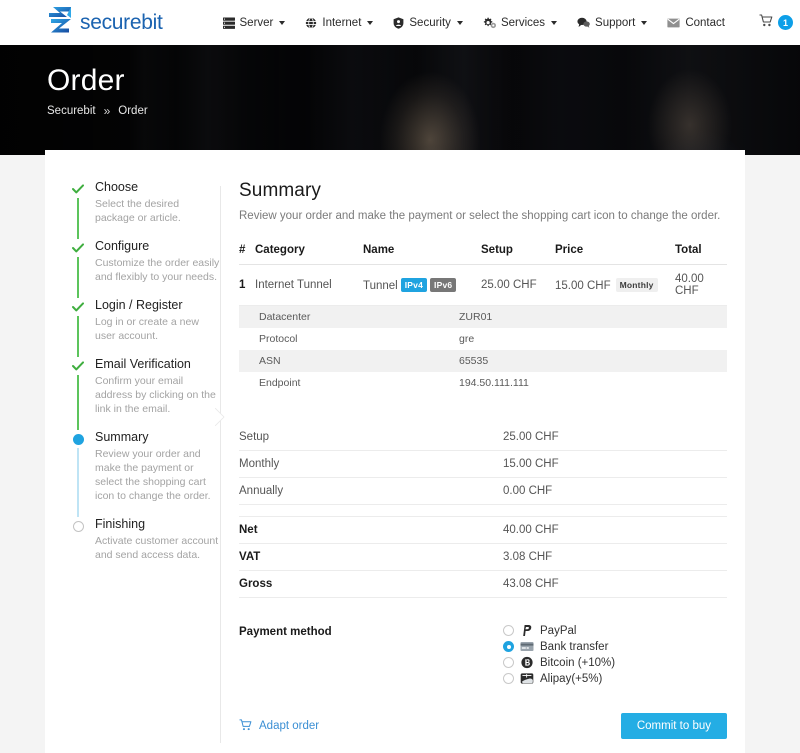 Image resolution: width=800 pixels, height=753 pixels. Describe the element at coordinates (483, 317) in the screenshot. I see `detail-row-datacenter: Datacenter ZUR01` at that location.